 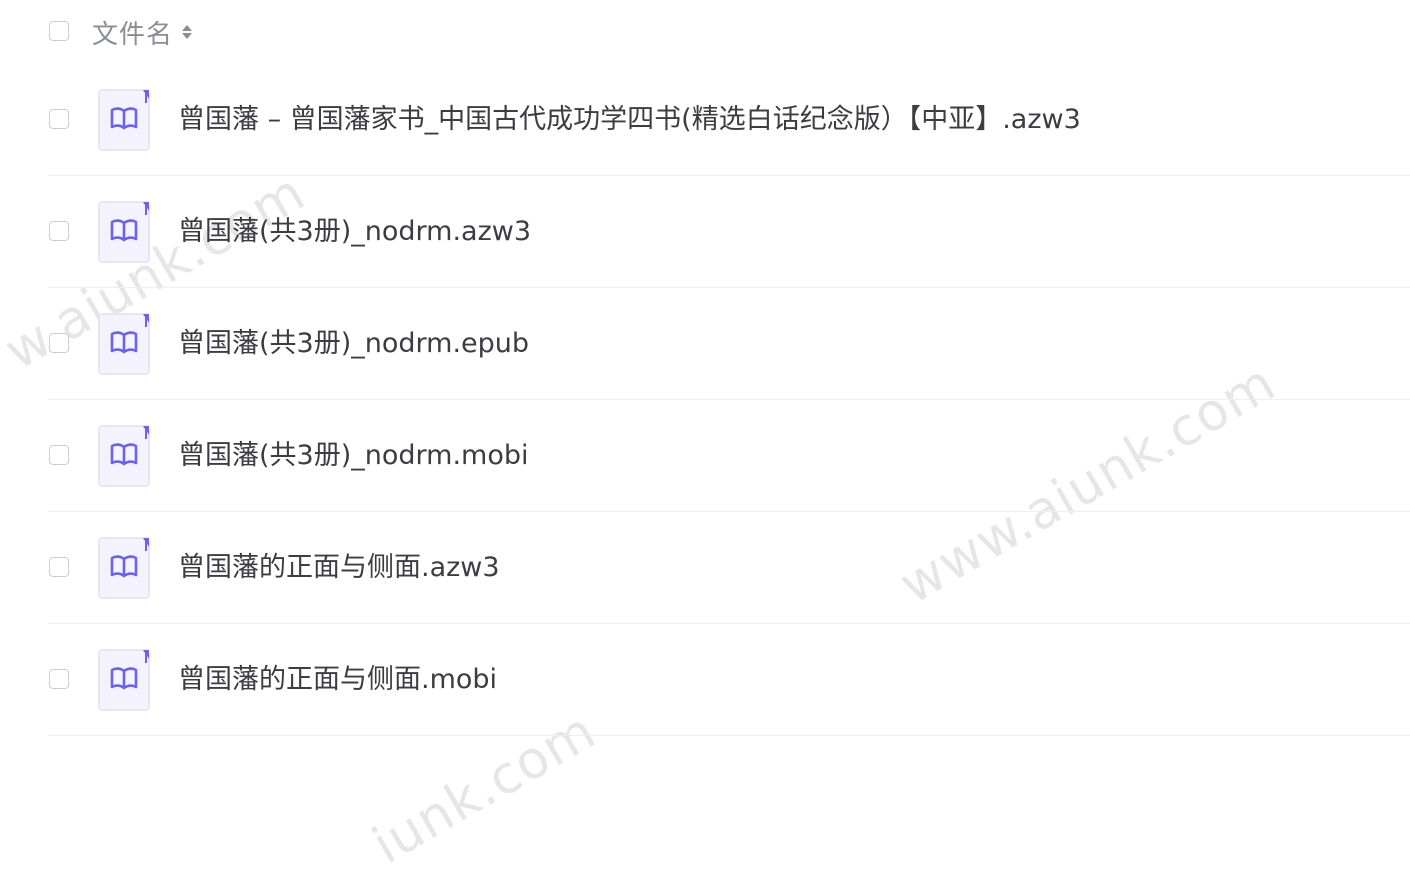 What do you see at coordinates (629, 120) in the screenshot?
I see `file-name-link: 曾国藩 – 曾国藩家书_中国古代成功学四书(精选白话纪念版）【中亚】.azw3` at bounding box center [629, 120].